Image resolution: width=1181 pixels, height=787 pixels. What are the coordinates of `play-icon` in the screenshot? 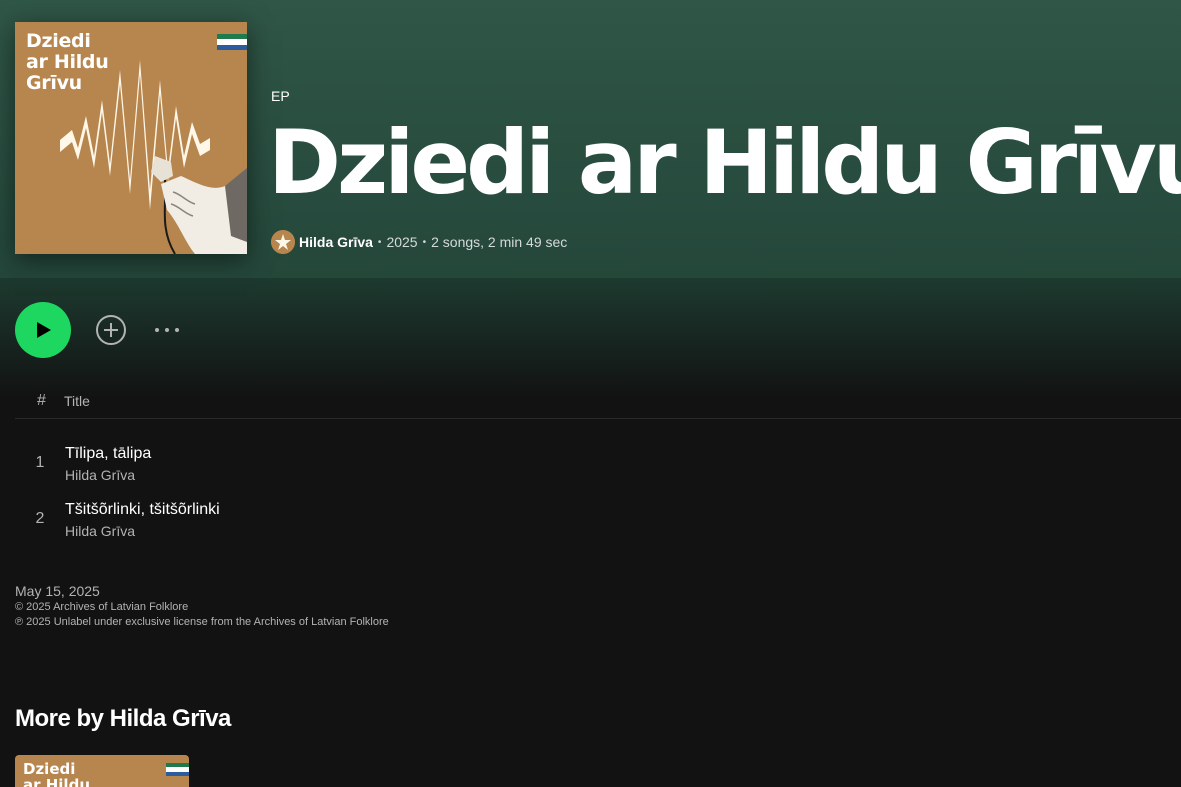 It's located at (44, 330).